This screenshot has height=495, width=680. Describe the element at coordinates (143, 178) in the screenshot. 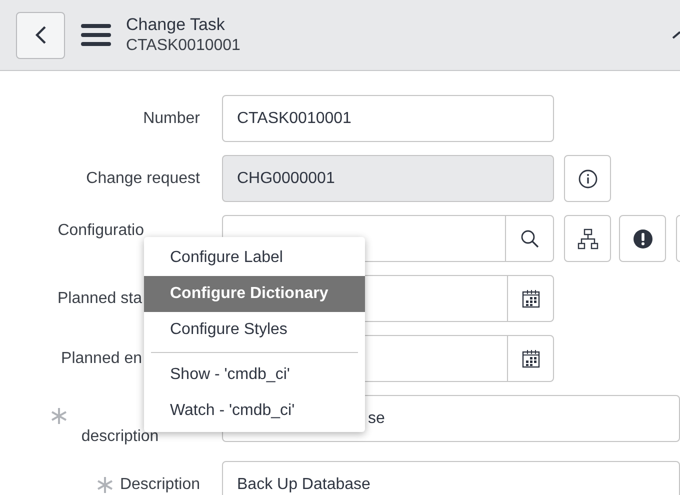

I see `field-label: Change request` at that location.